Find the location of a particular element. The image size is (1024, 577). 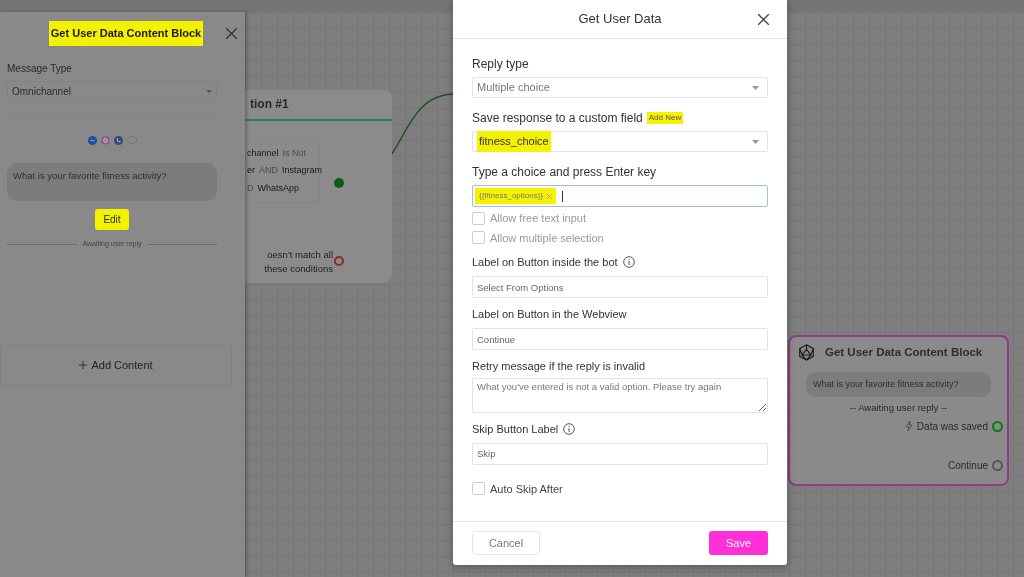

text-cursor is located at coordinates (563, 196).